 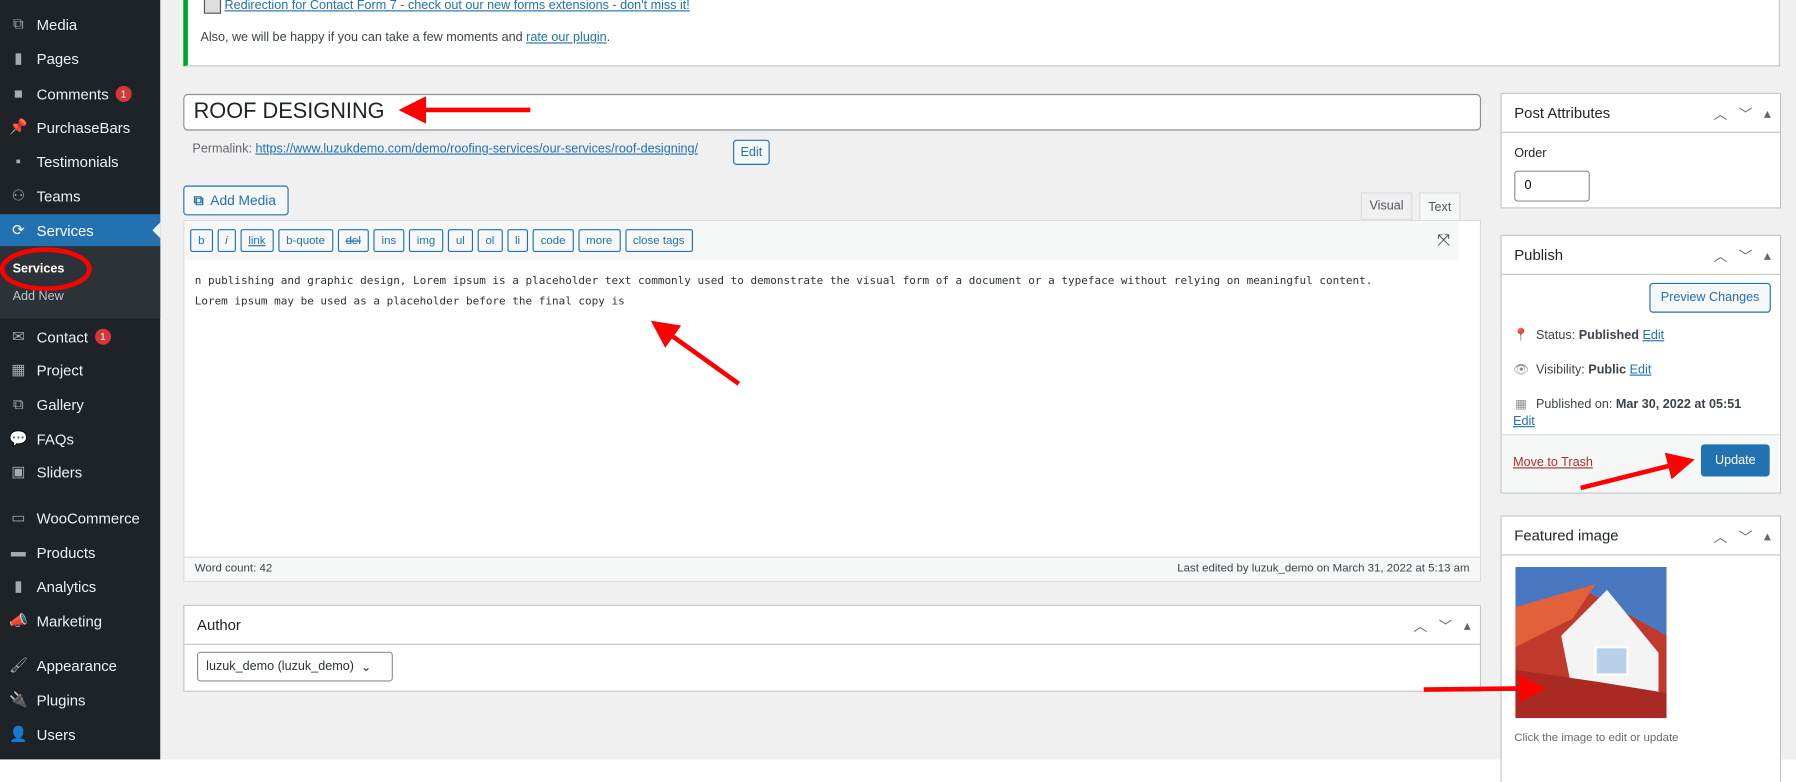 I want to click on post-attributes-header: Post Attributes ︿ ﹀ ▴, so click(x=1640, y=113).